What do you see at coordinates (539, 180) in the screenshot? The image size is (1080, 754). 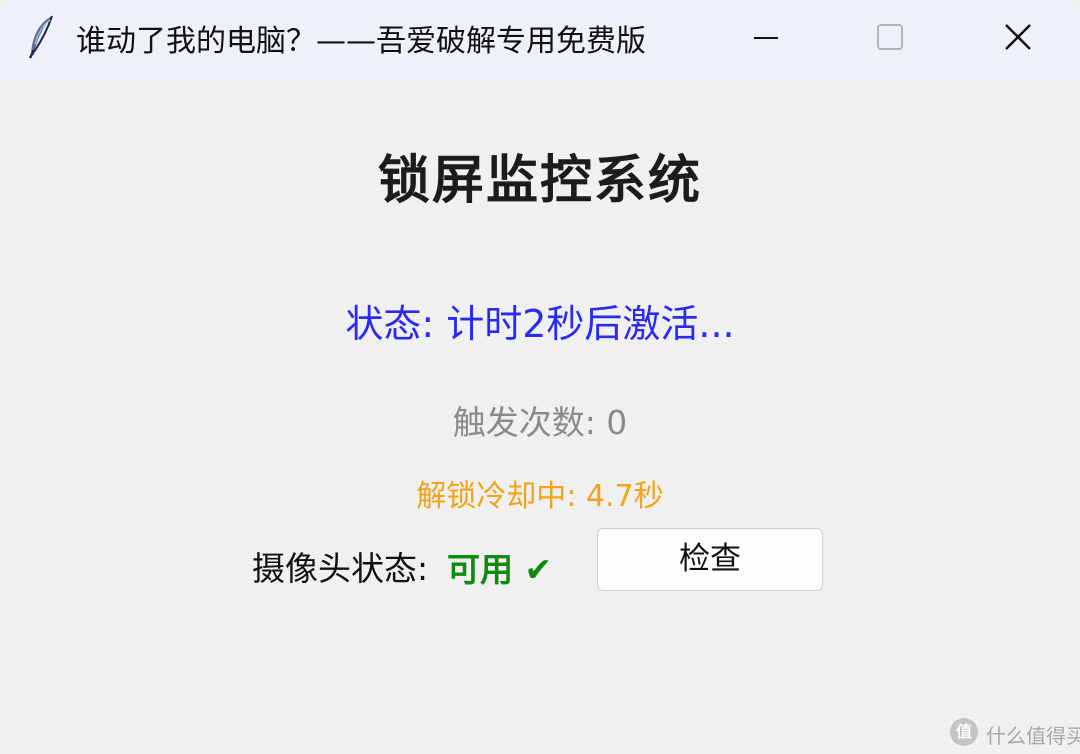 I see `page-title: 锁屏监控系统` at bounding box center [539, 180].